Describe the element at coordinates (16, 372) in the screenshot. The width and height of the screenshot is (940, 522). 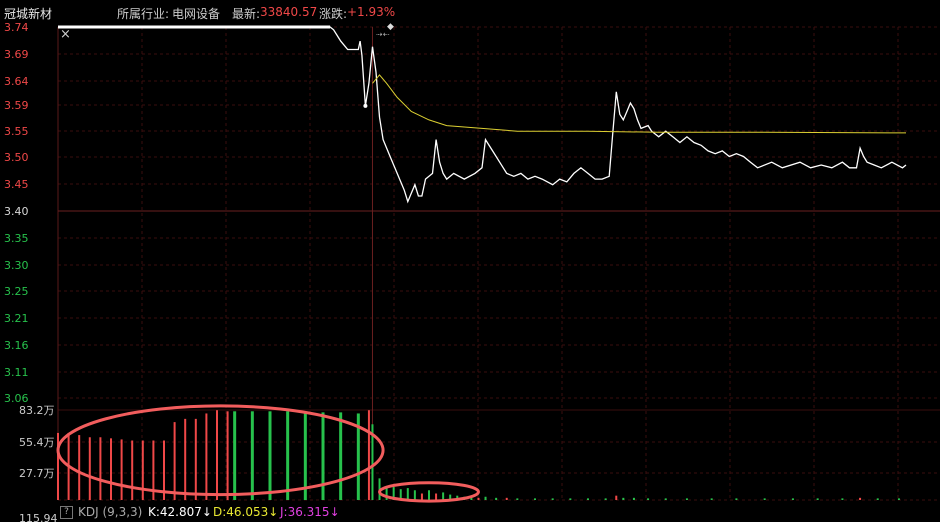
I see `price-tick-label: 3.11` at that location.